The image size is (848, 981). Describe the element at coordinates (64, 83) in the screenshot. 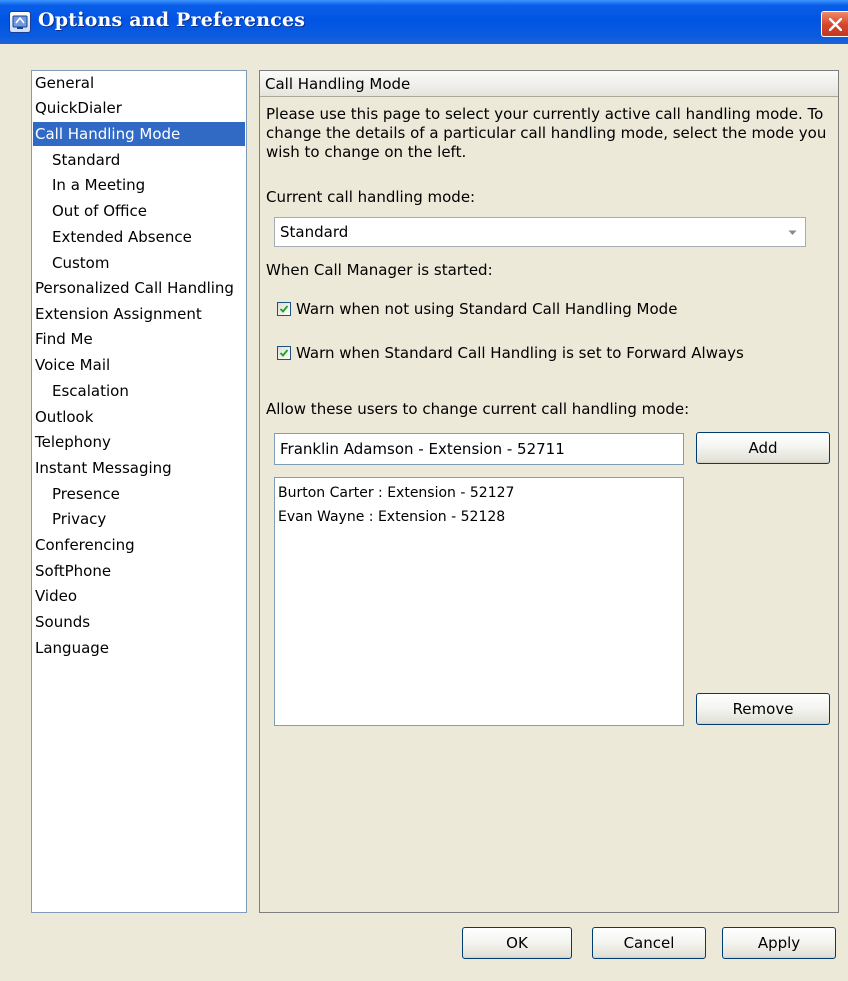

I see `nav-item-general: General` at that location.